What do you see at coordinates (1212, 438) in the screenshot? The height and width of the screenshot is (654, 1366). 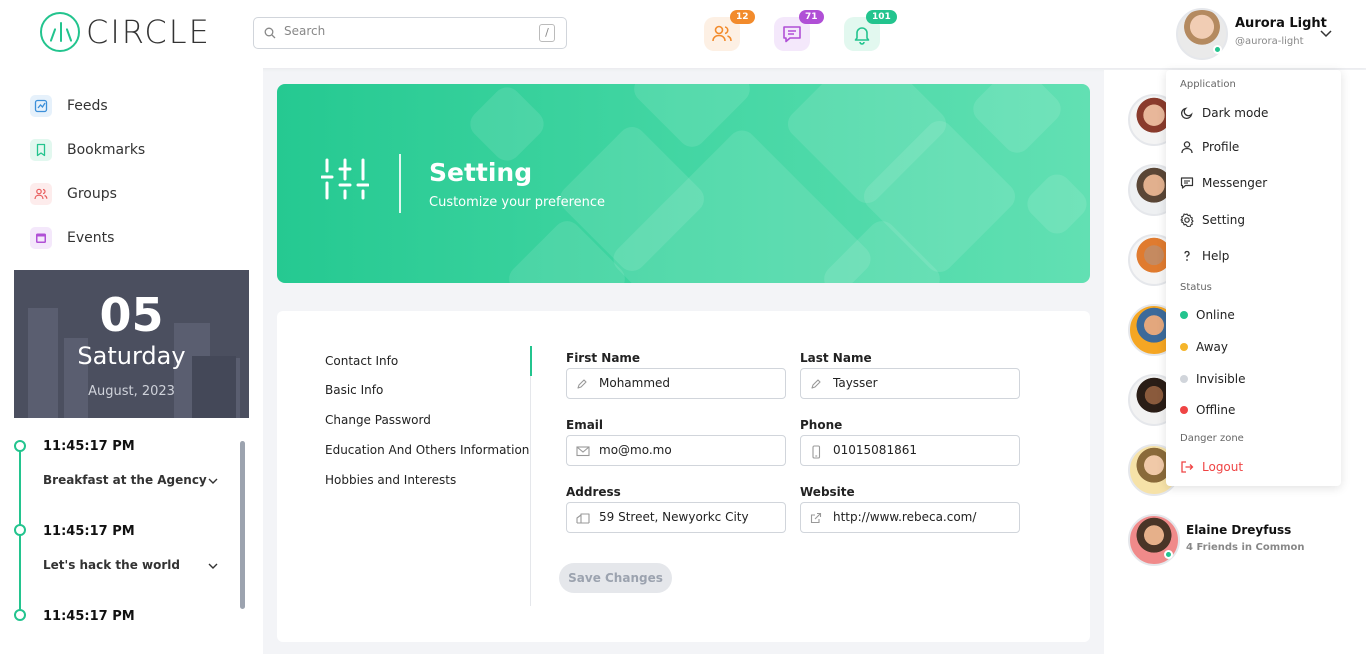 I see `dropdown-section-danger: Danger zone` at bounding box center [1212, 438].